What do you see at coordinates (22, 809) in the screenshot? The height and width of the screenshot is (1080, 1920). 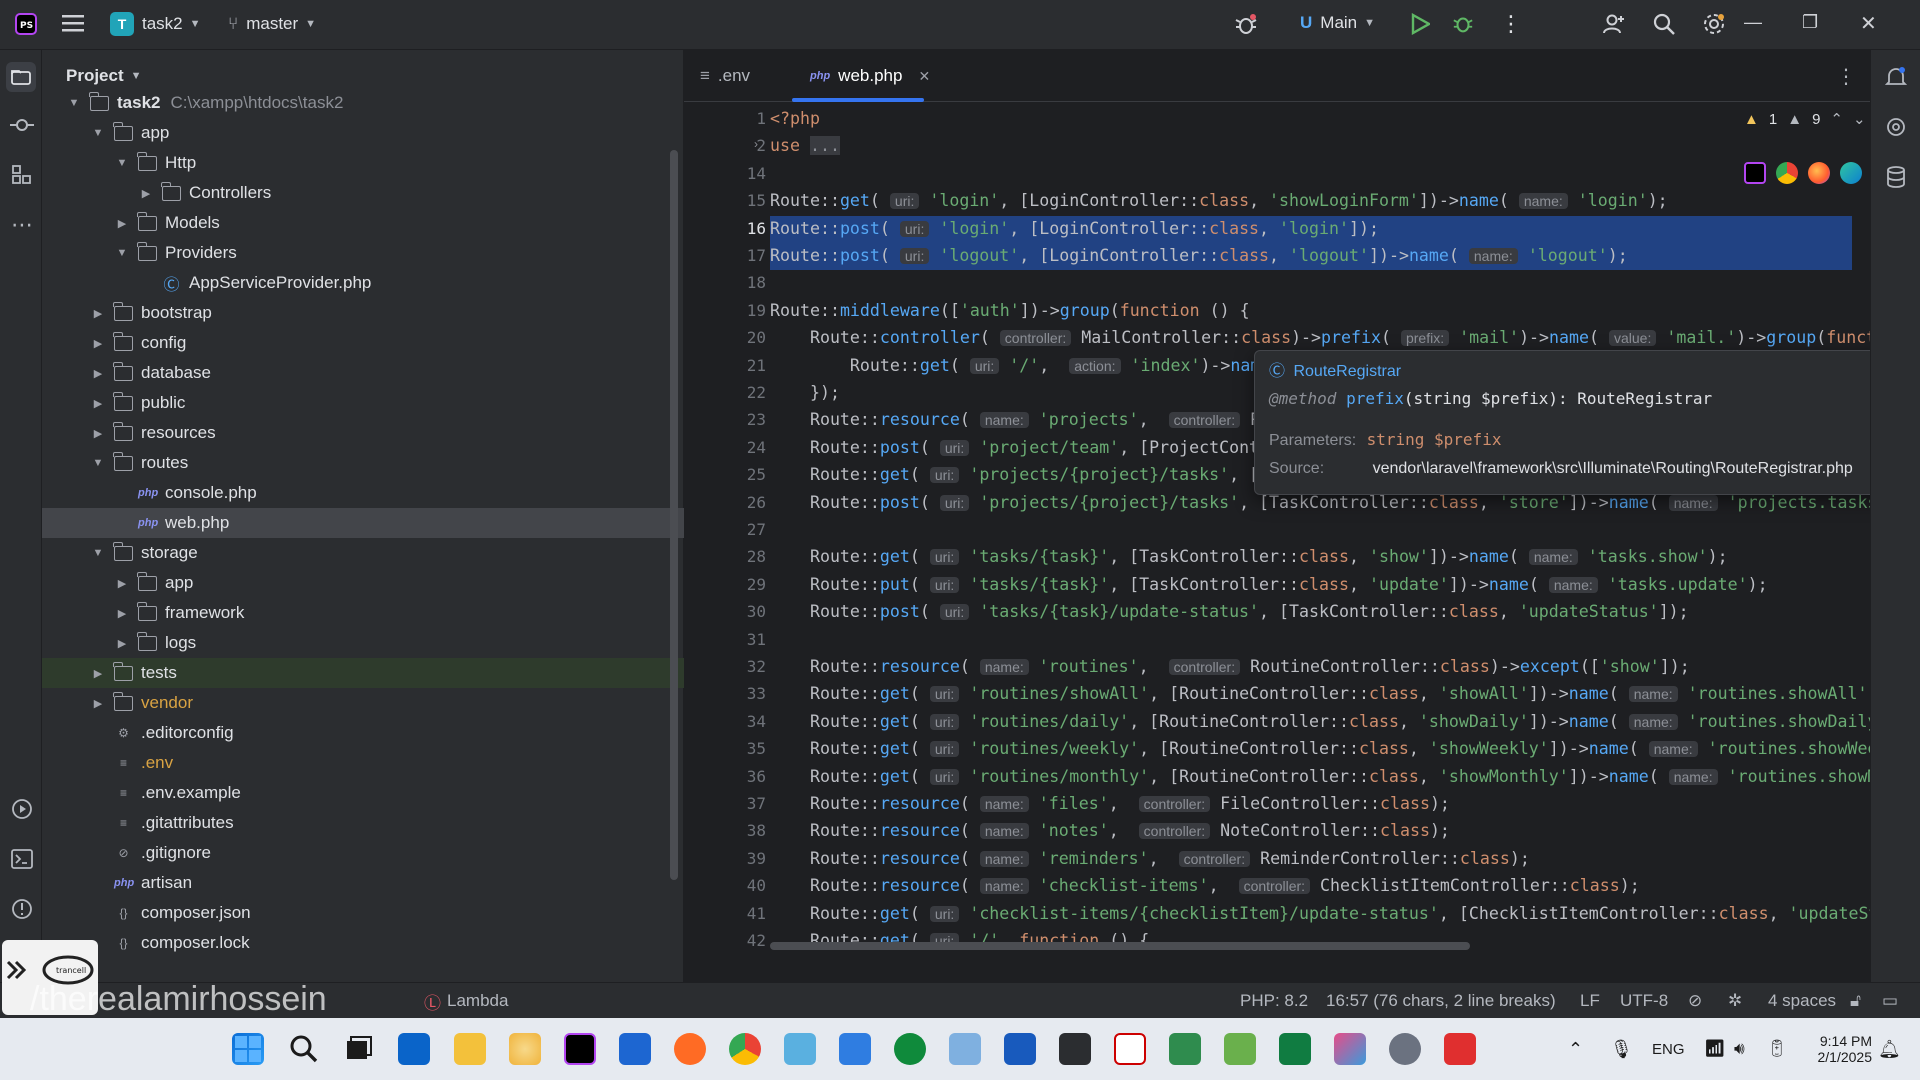 I see `services-icon` at bounding box center [22, 809].